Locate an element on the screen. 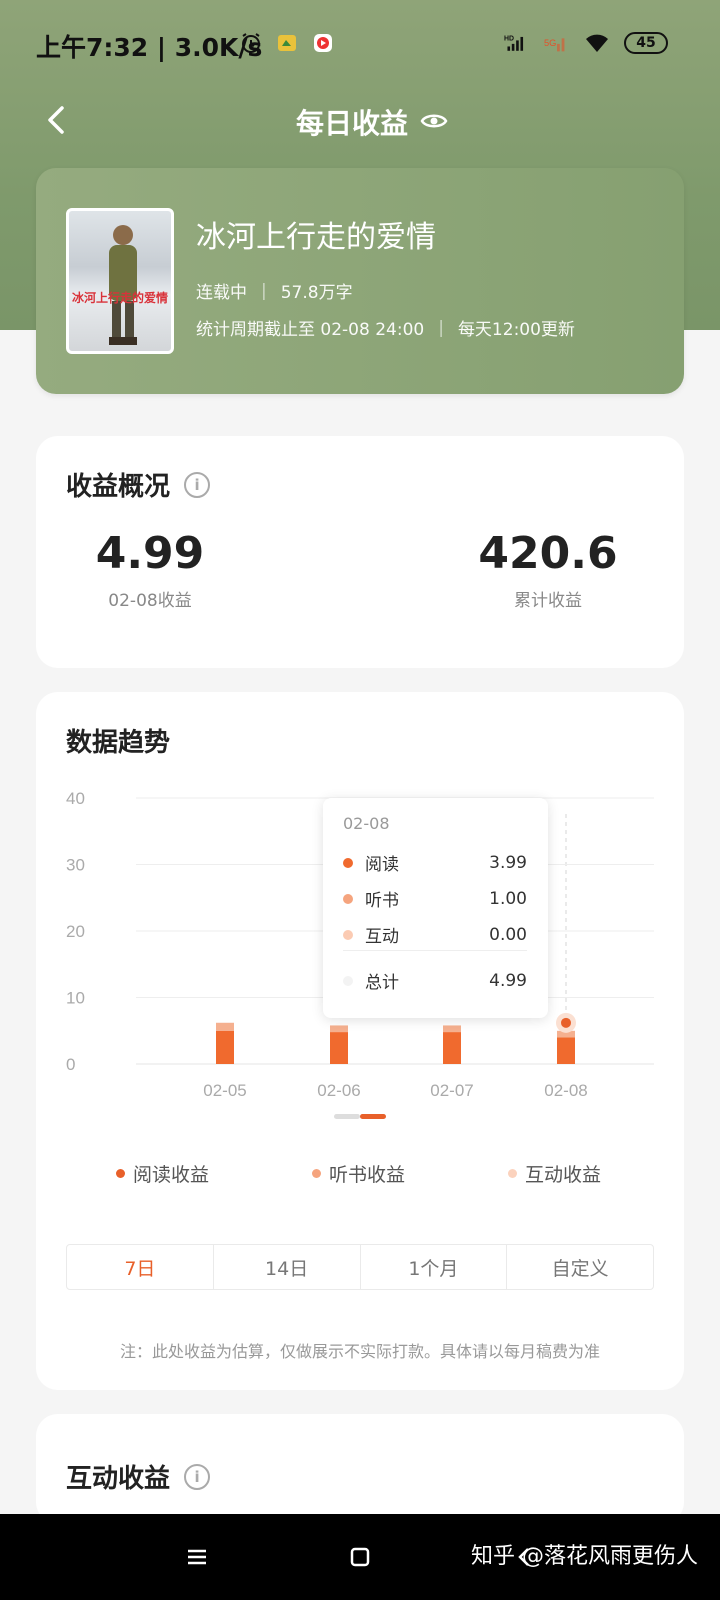 This screenshot has width=720, height=1600. legend-reading-dot is located at coordinates (120, 1173).